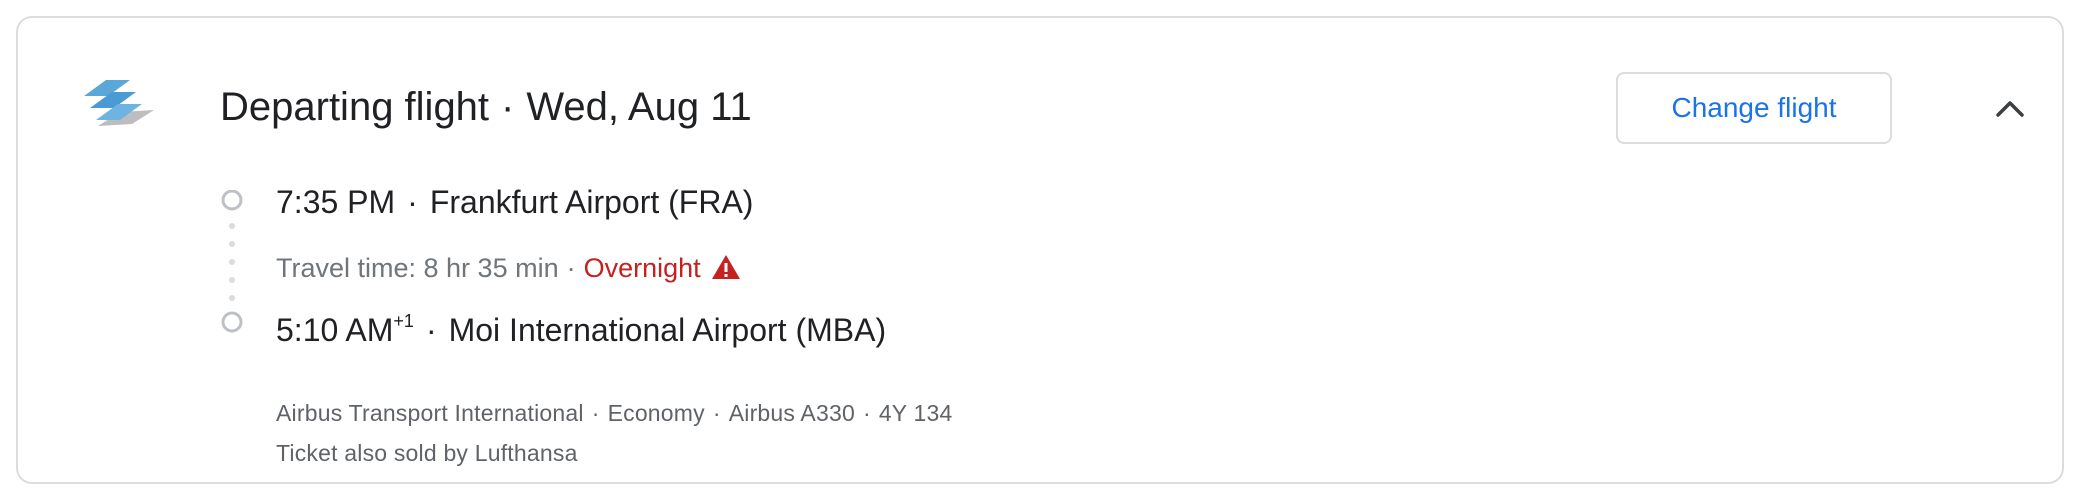 The image size is (2084, 500). I want to click on collapse-button, so click(2010, 108).